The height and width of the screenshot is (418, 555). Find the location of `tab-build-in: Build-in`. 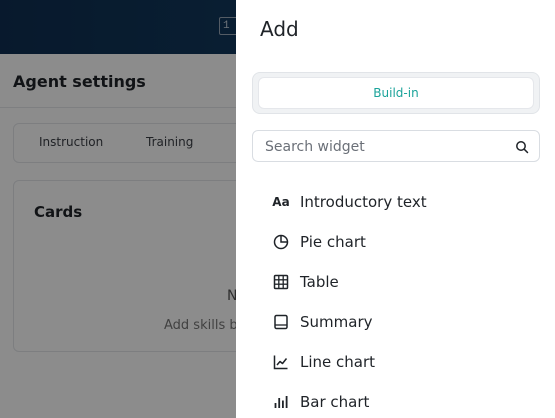

tab-build-in: Build-in is located at coordinates (396, 93).